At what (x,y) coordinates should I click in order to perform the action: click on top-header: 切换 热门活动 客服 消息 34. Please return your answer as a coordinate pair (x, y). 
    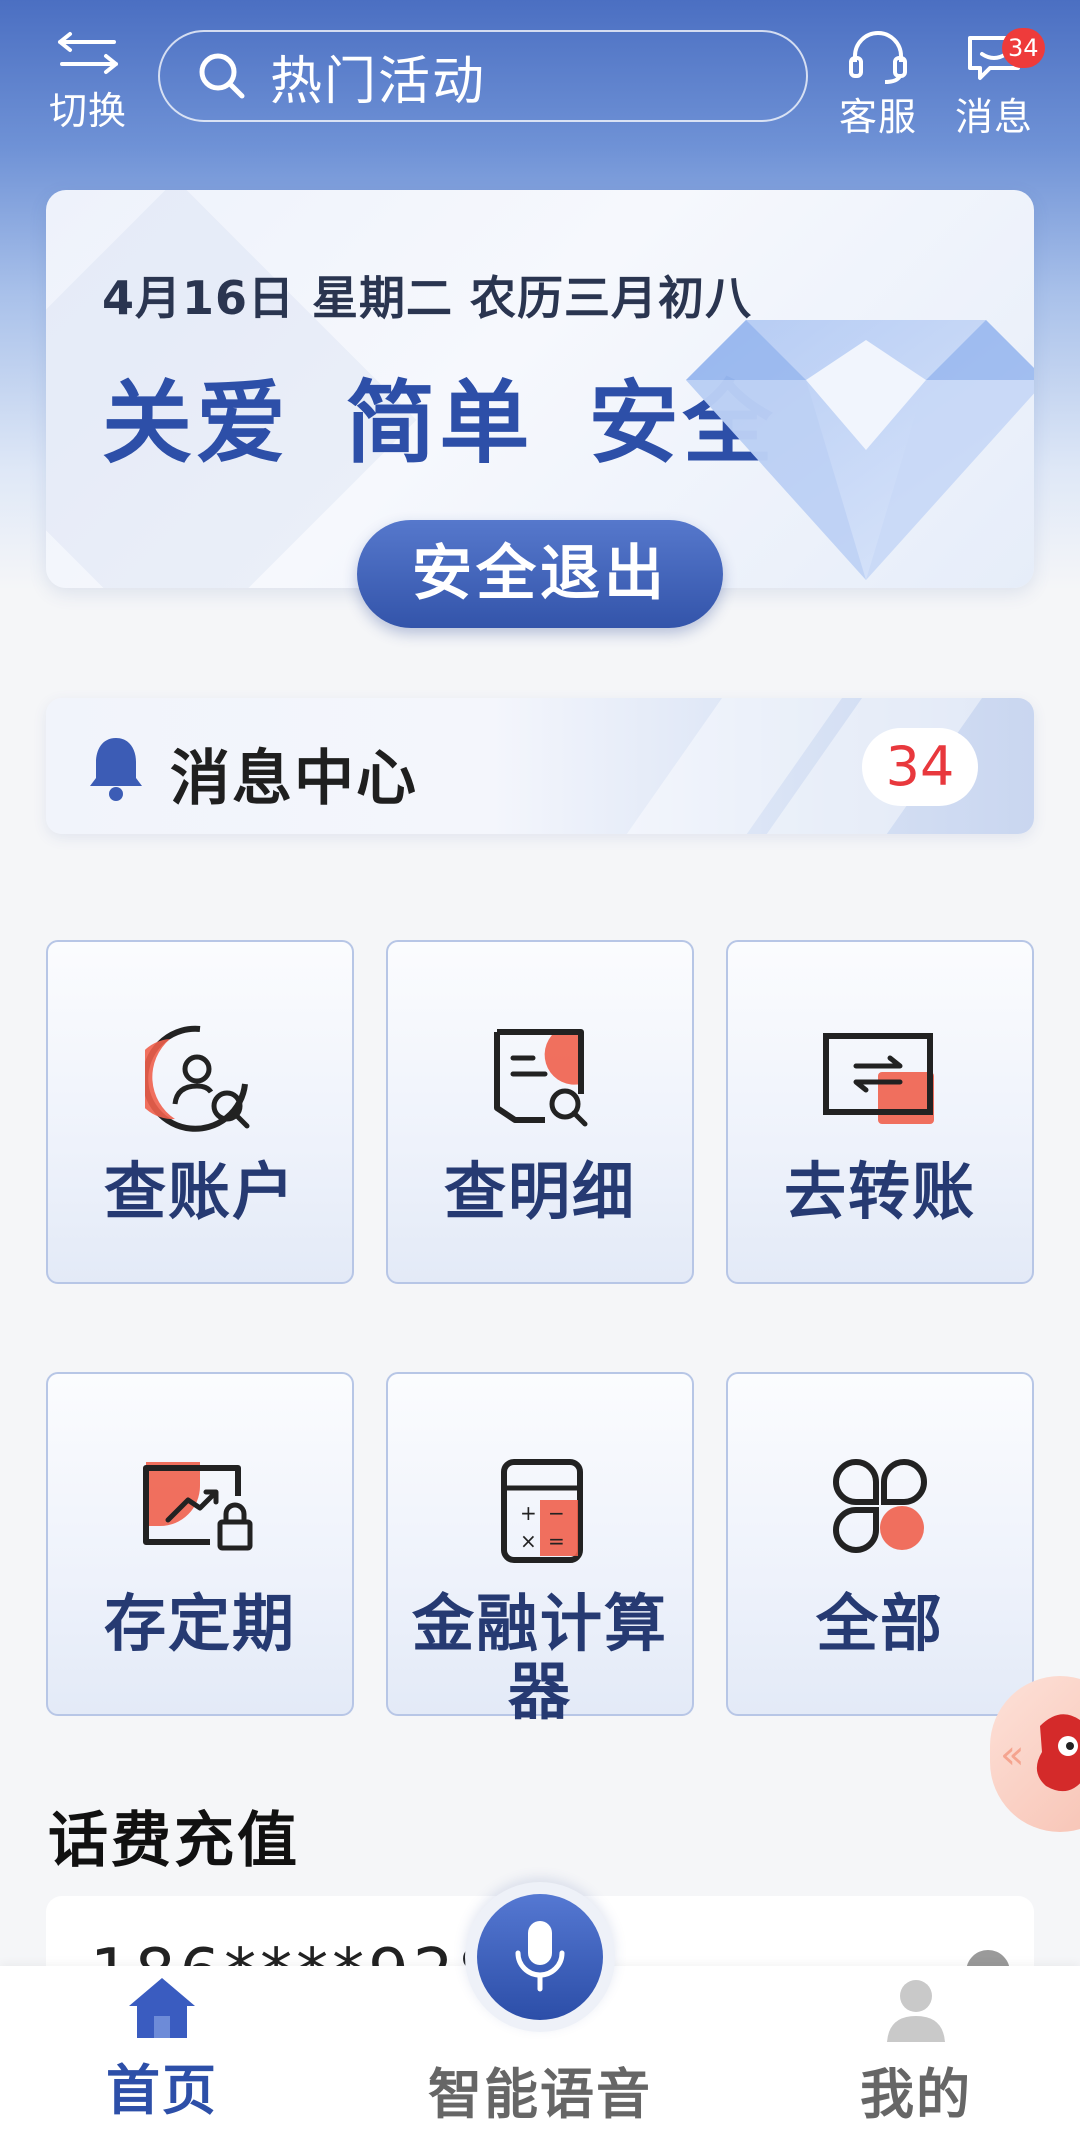
    Looking at the image, I should click on (540, 75).